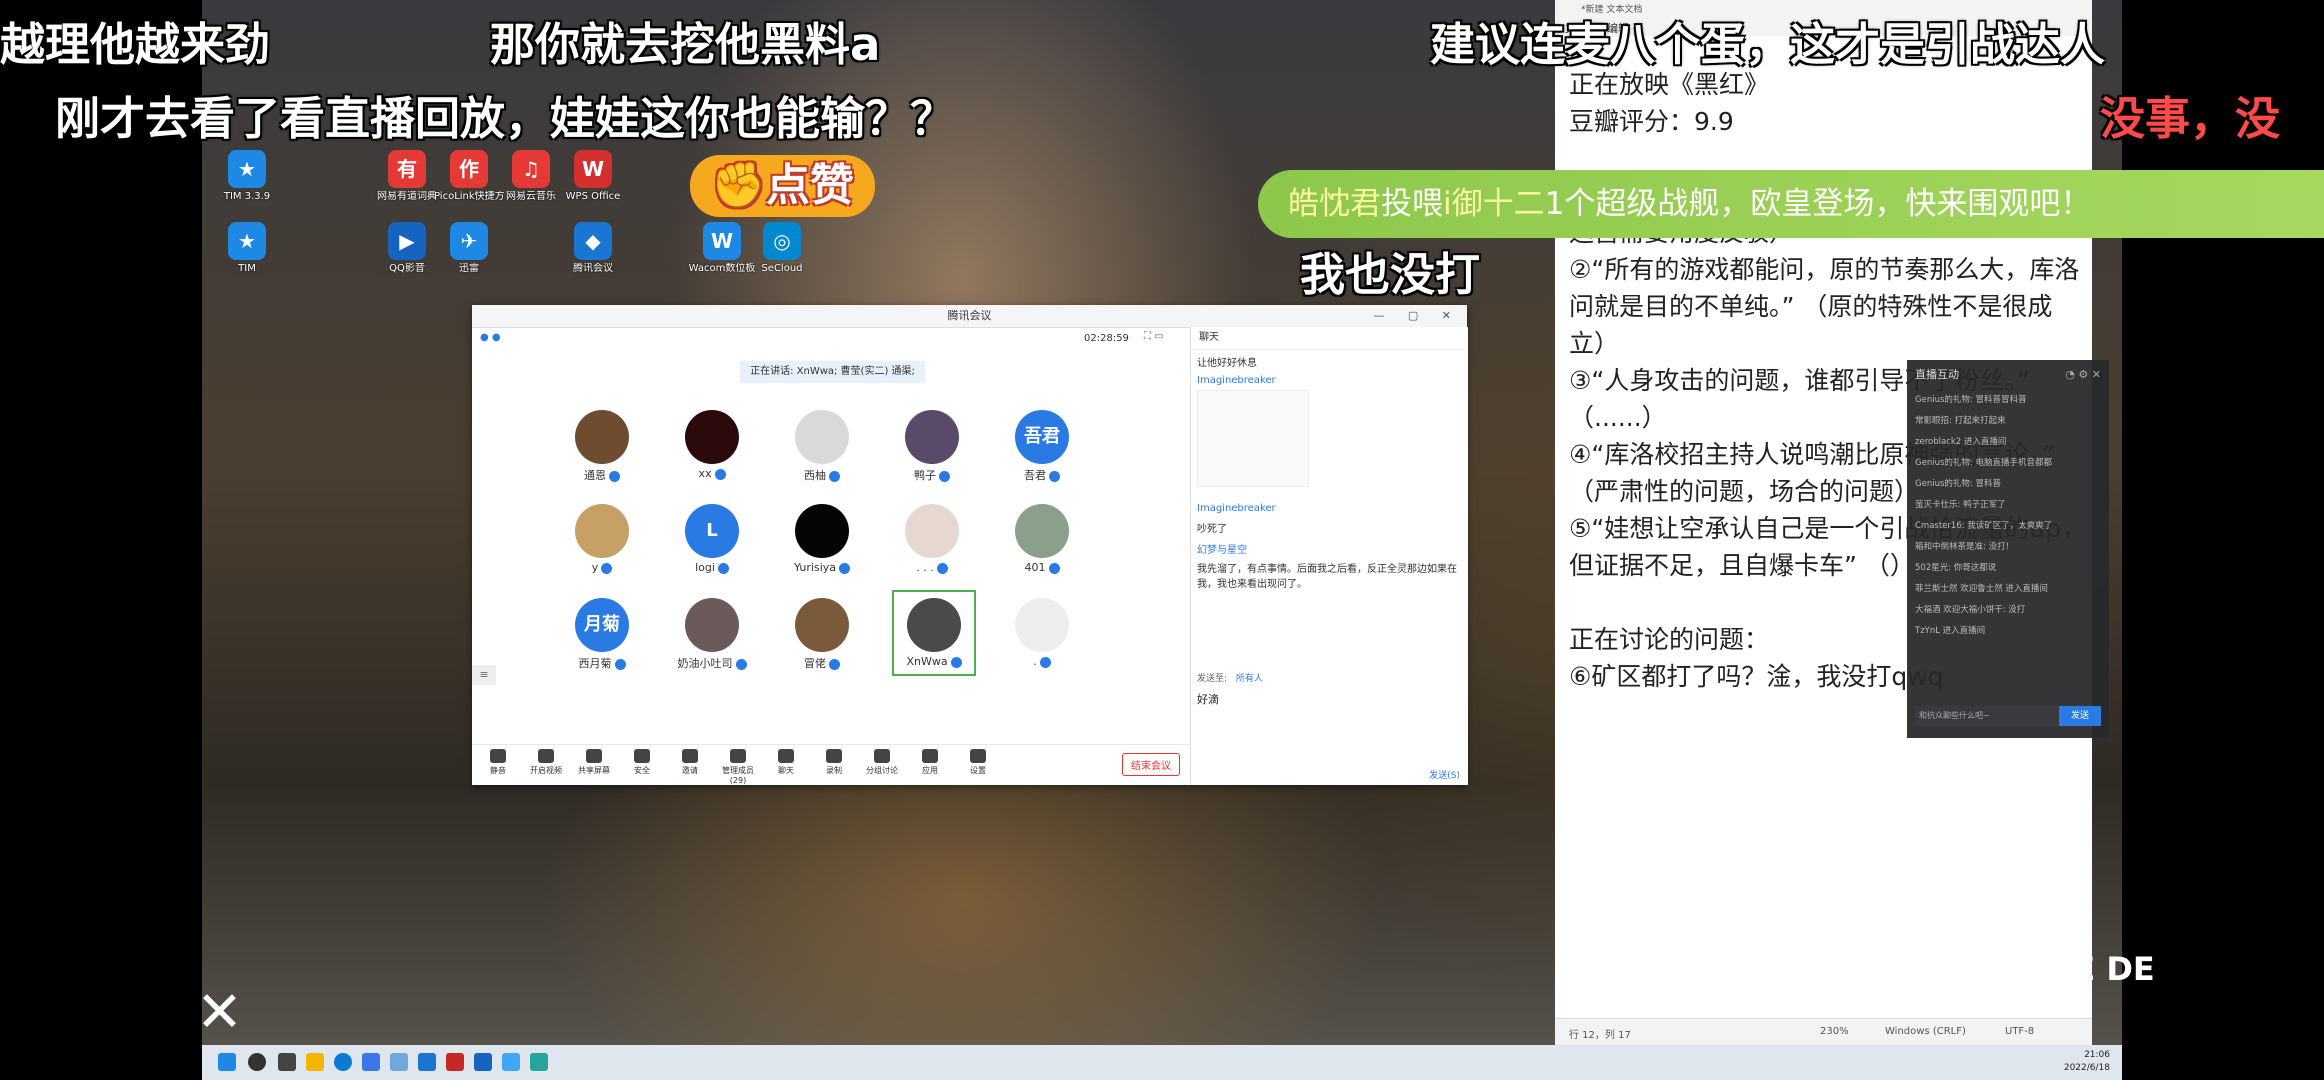 Image resolution: width=2324 pixels, height=1080 pixels. What do you see at coordinates (782, 241) in the screenshot?
I see `secloud-icon: ◎` at bounding box center [782, 241].